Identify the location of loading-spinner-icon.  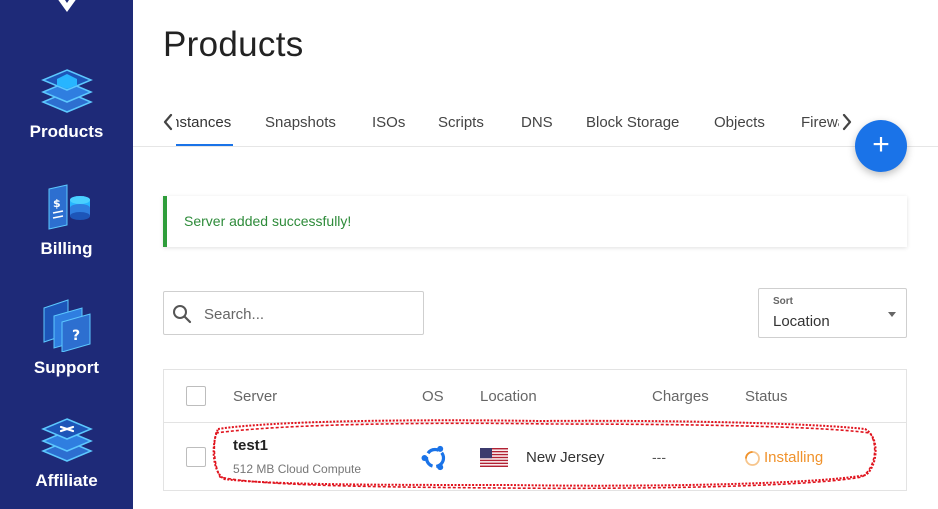
(752, 458).